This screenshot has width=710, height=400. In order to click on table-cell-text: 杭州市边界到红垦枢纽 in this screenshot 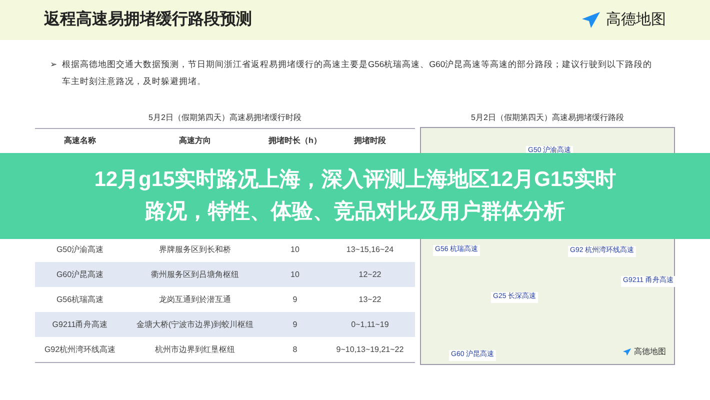, I will do `click(195, 350)`.